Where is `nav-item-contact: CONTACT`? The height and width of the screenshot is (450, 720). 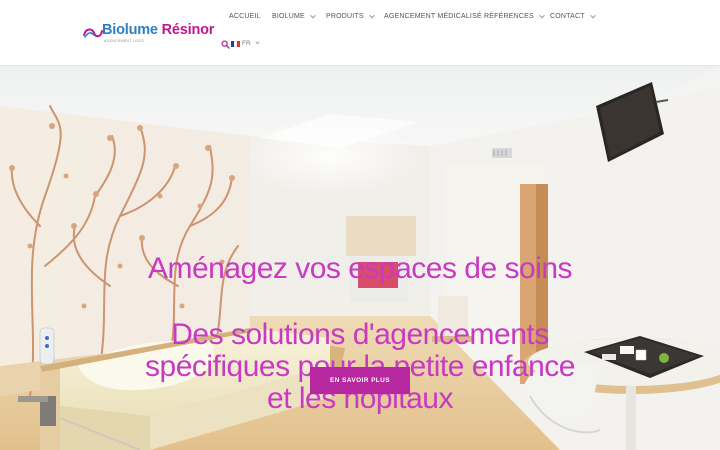 nav-item-contact: CONTACT is located at coordinates (573, 16).